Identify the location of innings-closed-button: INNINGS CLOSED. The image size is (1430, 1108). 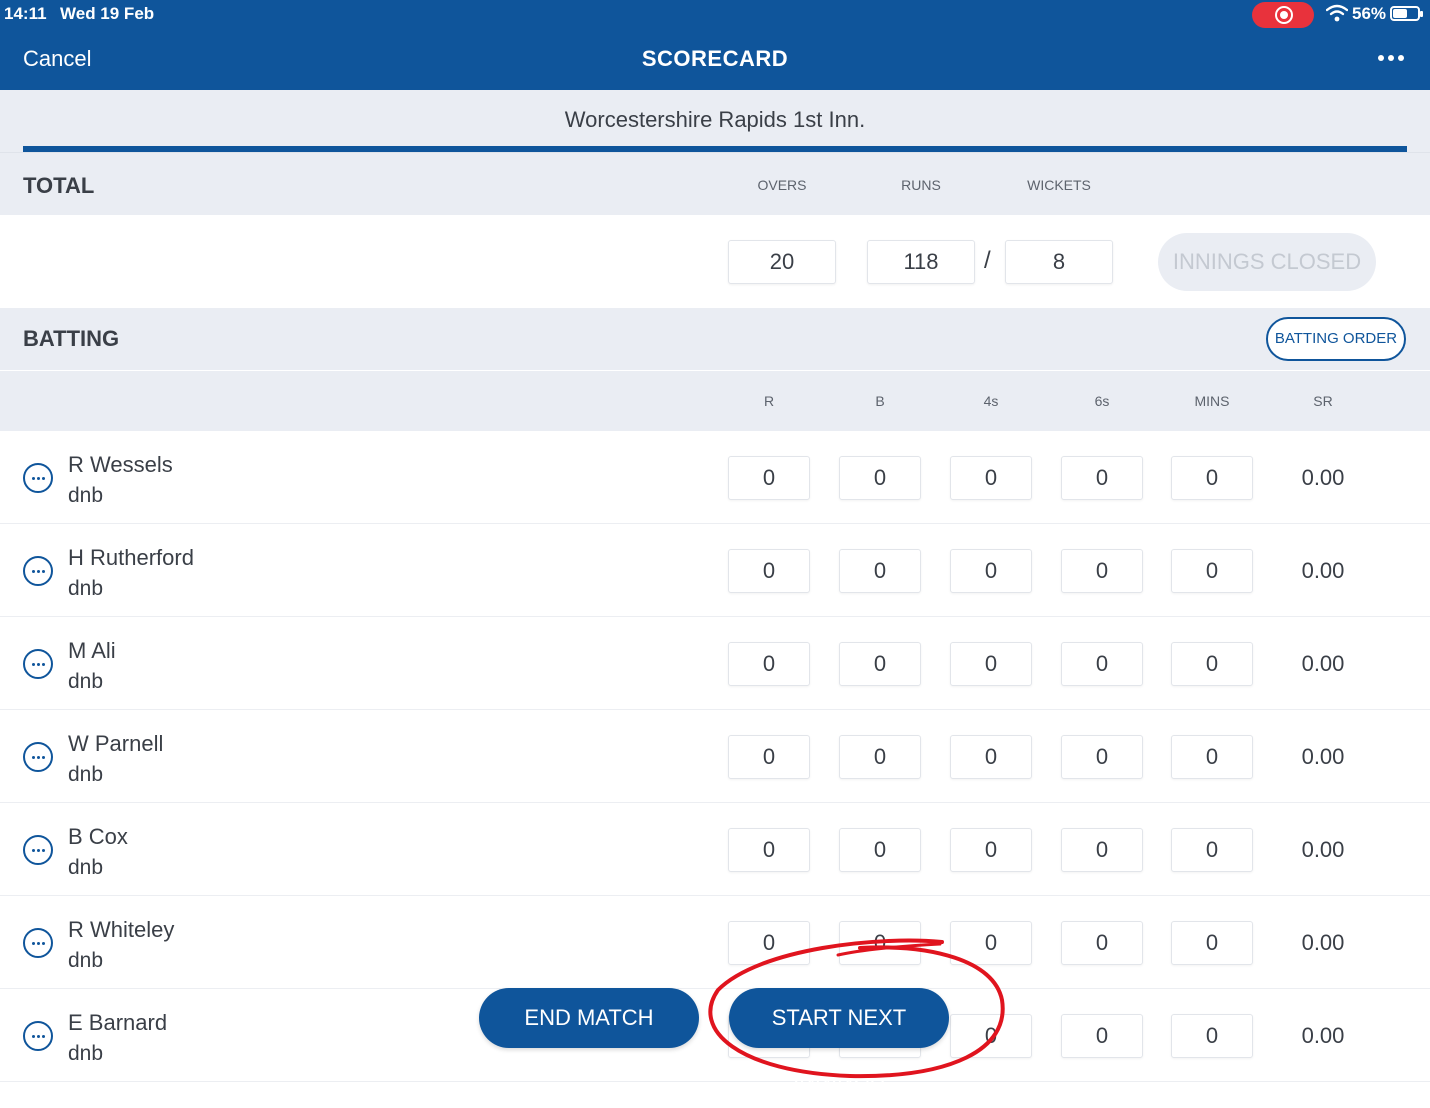
(1267, 262).